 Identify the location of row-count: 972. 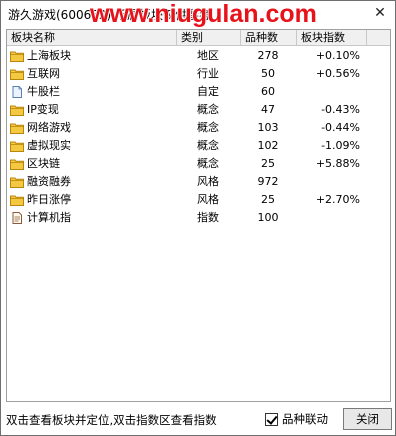
(268, 181).